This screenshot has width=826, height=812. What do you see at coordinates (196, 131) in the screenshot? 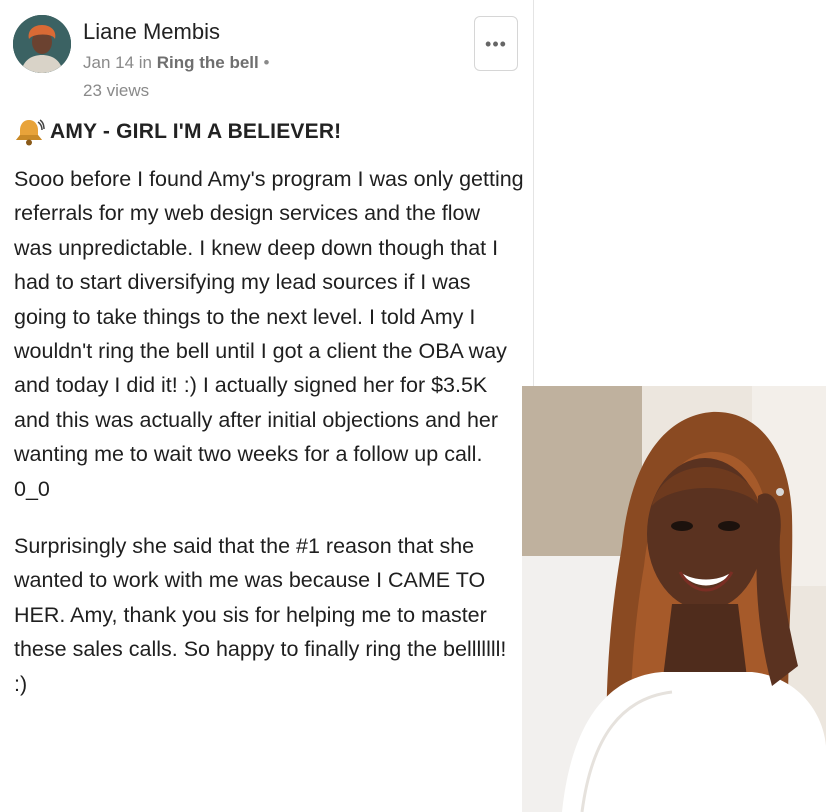
I see `post-title: AMY - GIRL I'M A BELIEVER!` at bounding box center [196, 131].